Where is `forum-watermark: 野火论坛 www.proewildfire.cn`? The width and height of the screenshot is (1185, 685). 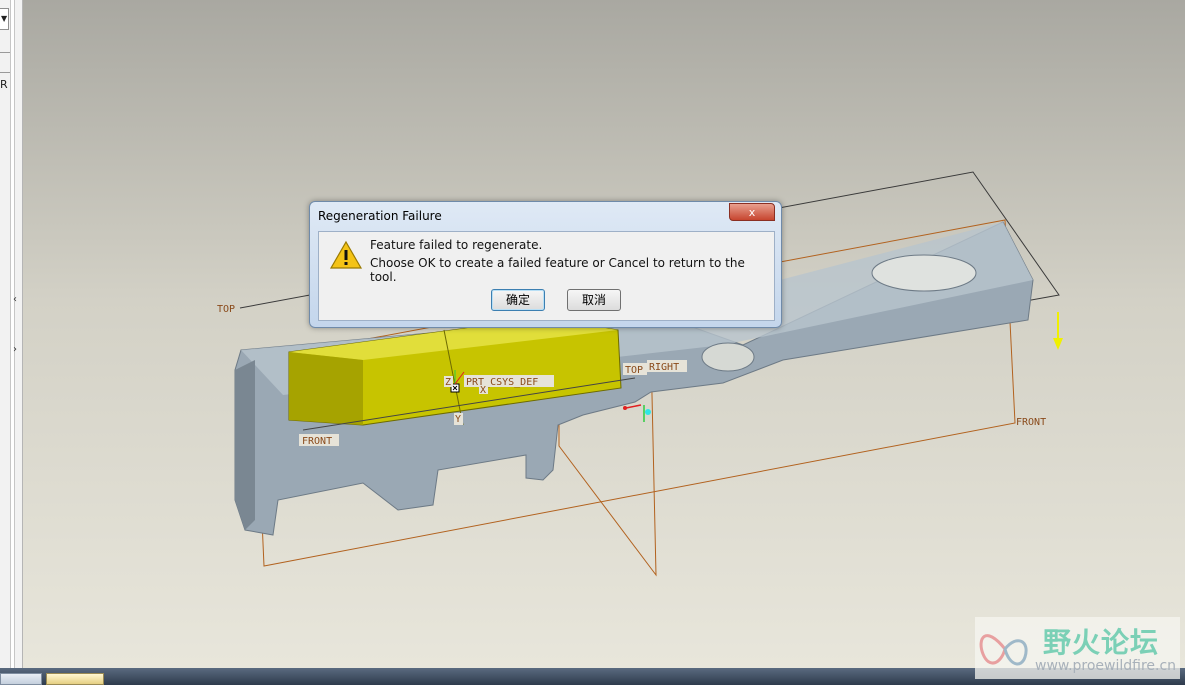
forum-watermark: 野火论坛 www.proewildfire.cn is located at coordinates (1077, 648).